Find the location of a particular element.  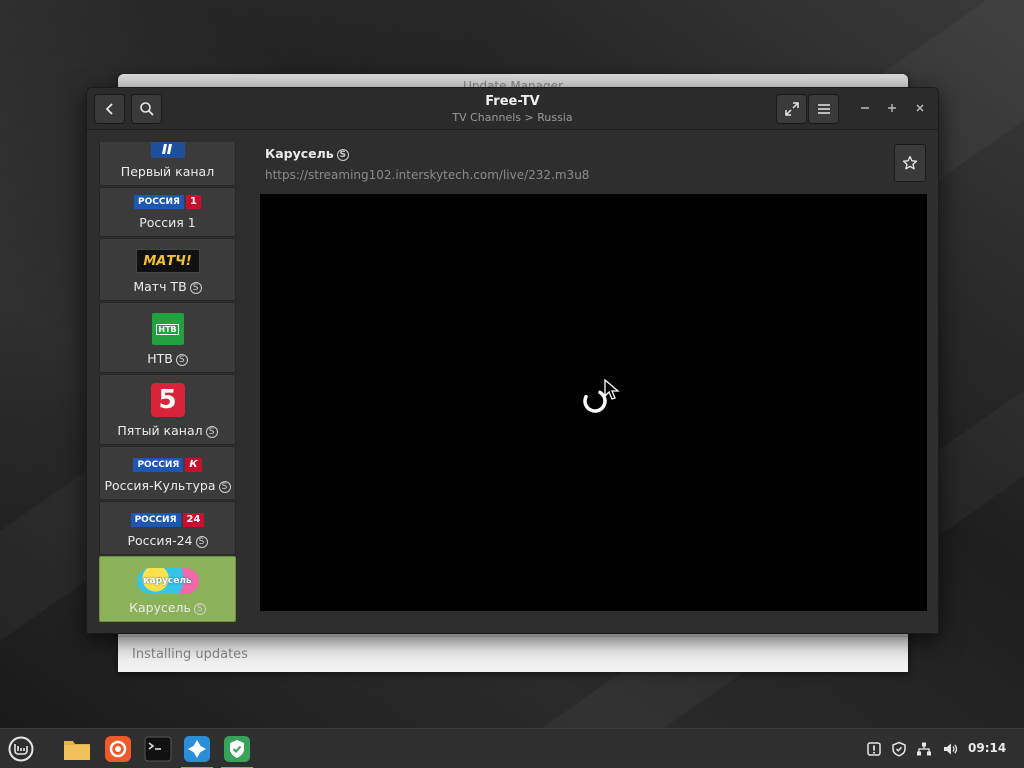

ntv-logo-text: НТВ is located at coordinates (167, 329).